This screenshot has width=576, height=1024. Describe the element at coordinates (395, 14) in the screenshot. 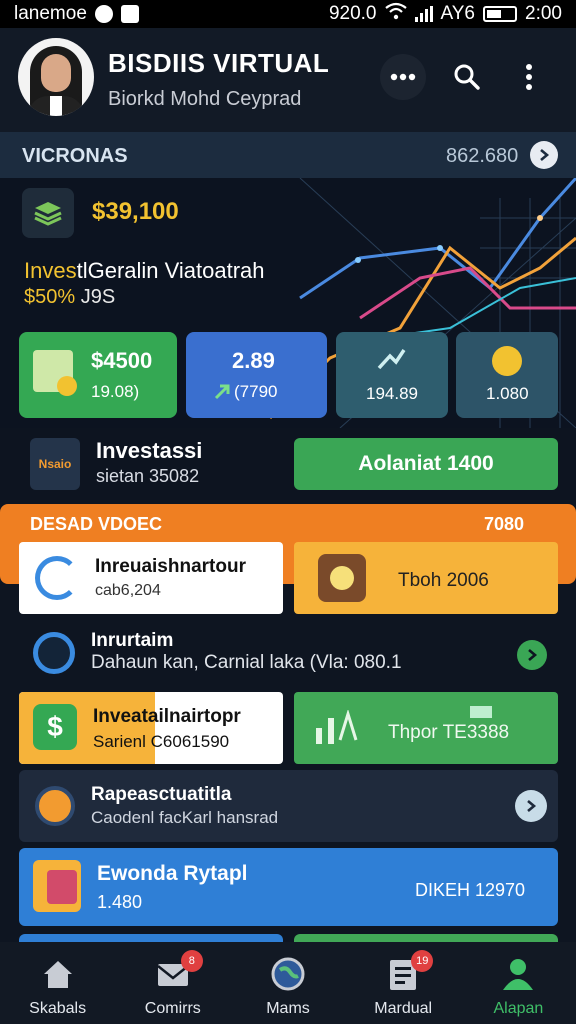

I see `wifi-icon` at that location.